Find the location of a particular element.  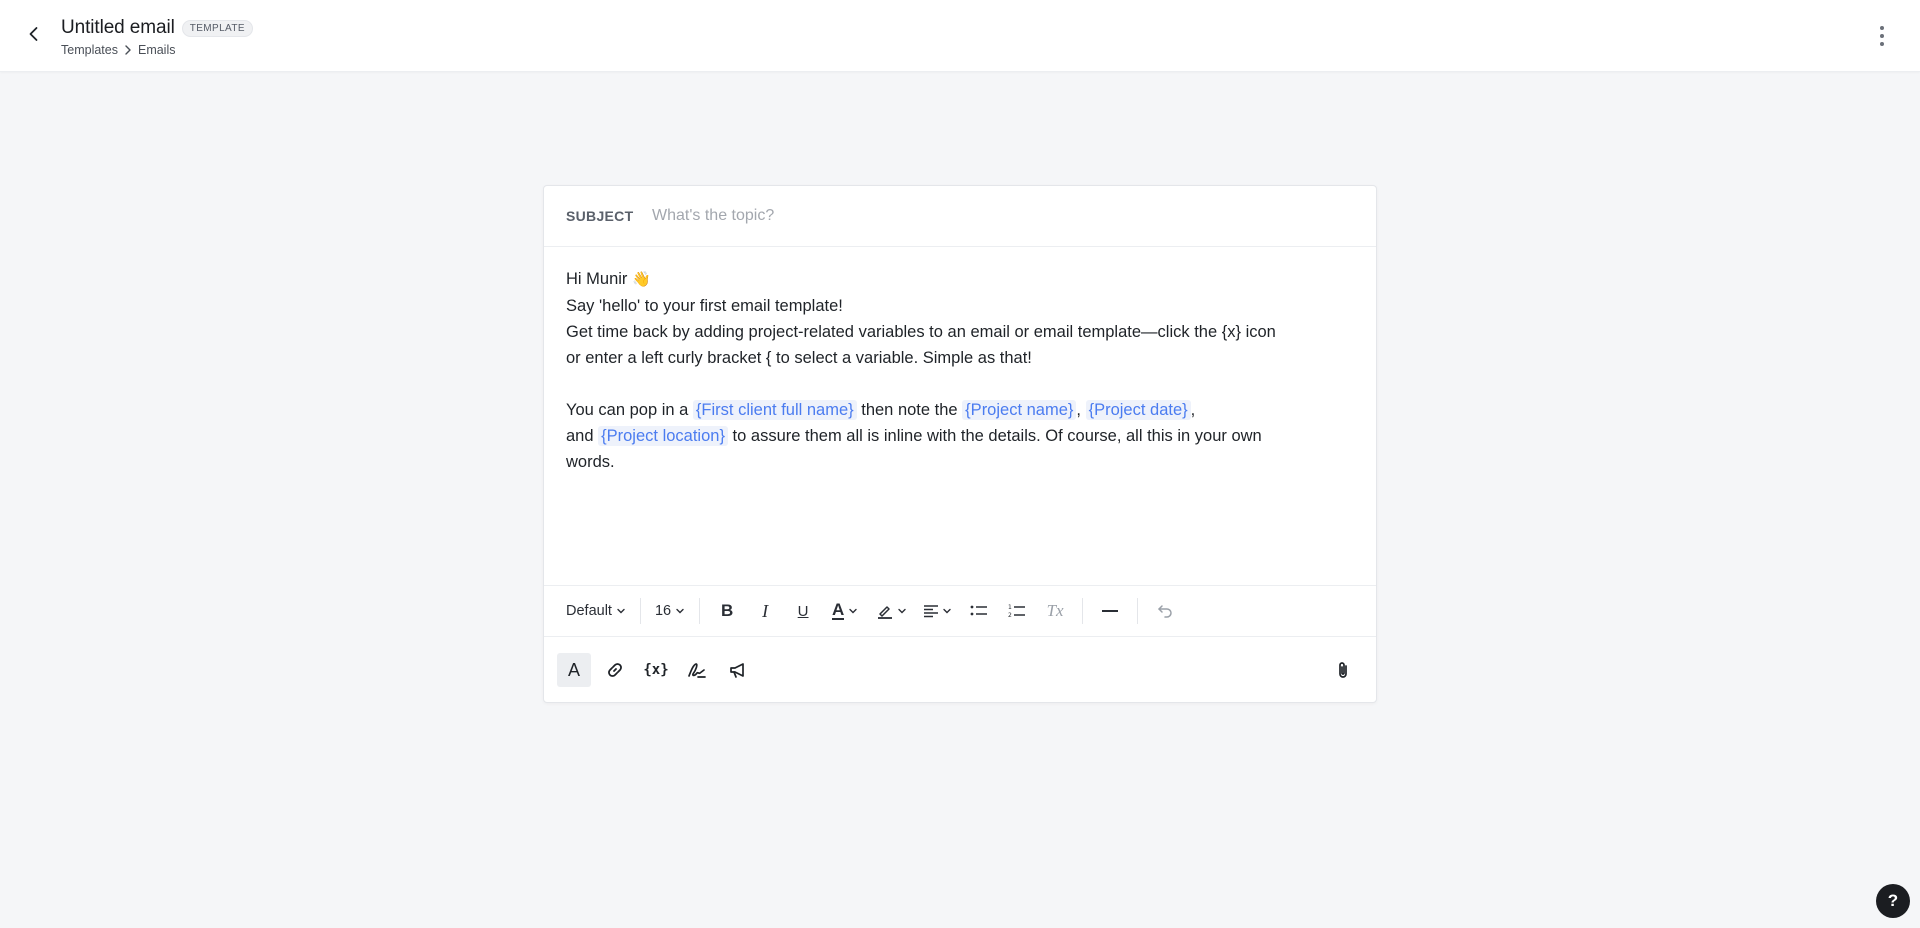

compose-toolbar: A {x} is located at coordinates (960, 670).